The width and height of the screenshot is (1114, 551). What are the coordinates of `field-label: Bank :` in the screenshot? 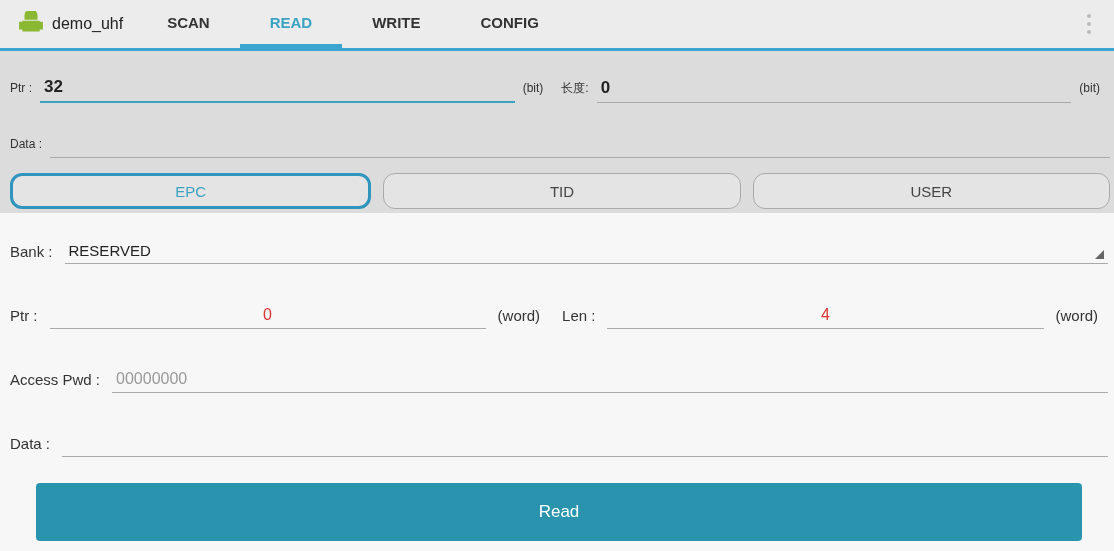 It's located at (31, 251).